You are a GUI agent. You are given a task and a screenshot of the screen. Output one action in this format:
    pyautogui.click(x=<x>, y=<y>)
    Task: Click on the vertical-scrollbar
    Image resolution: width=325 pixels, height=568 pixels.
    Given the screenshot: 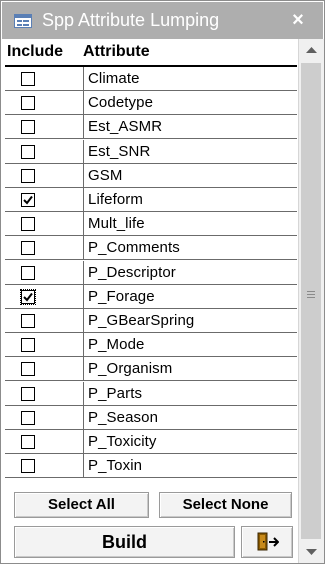 What is the action you would take?
    pyautogui.click(x=311, y=301)
    